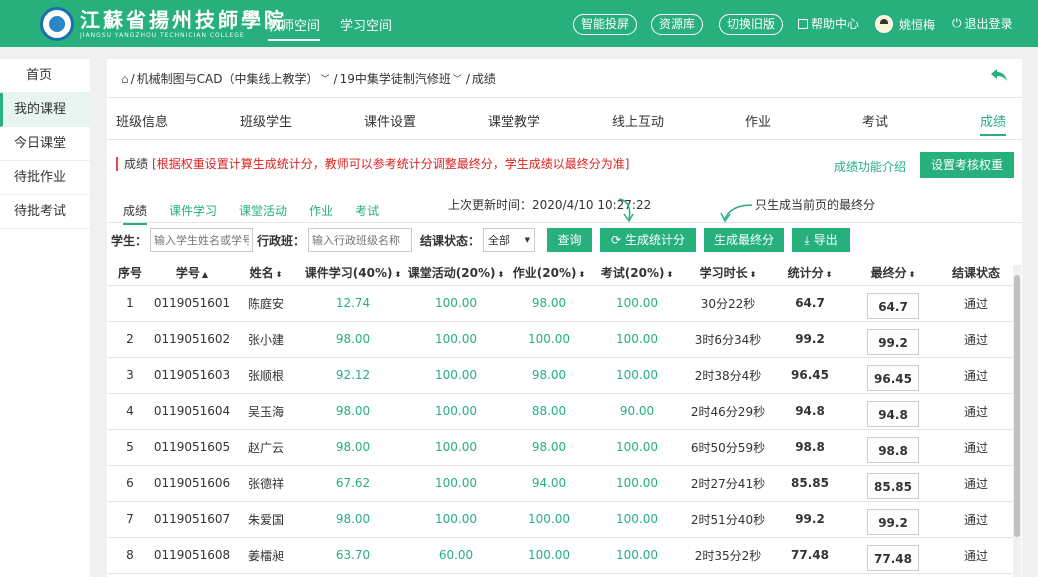 This screenshot has height=577, width=1038. What do you see at coordinates (509, 240) in the screenshot?
I see `status-select: 全部 ▼` at bounding box center [509, 240].